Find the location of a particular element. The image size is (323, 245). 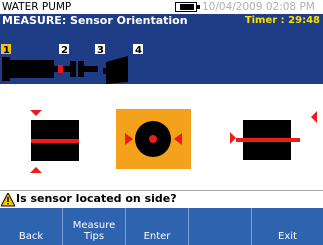

step-diagram: 1 2 3 4 is located at coordinates (72, 64).